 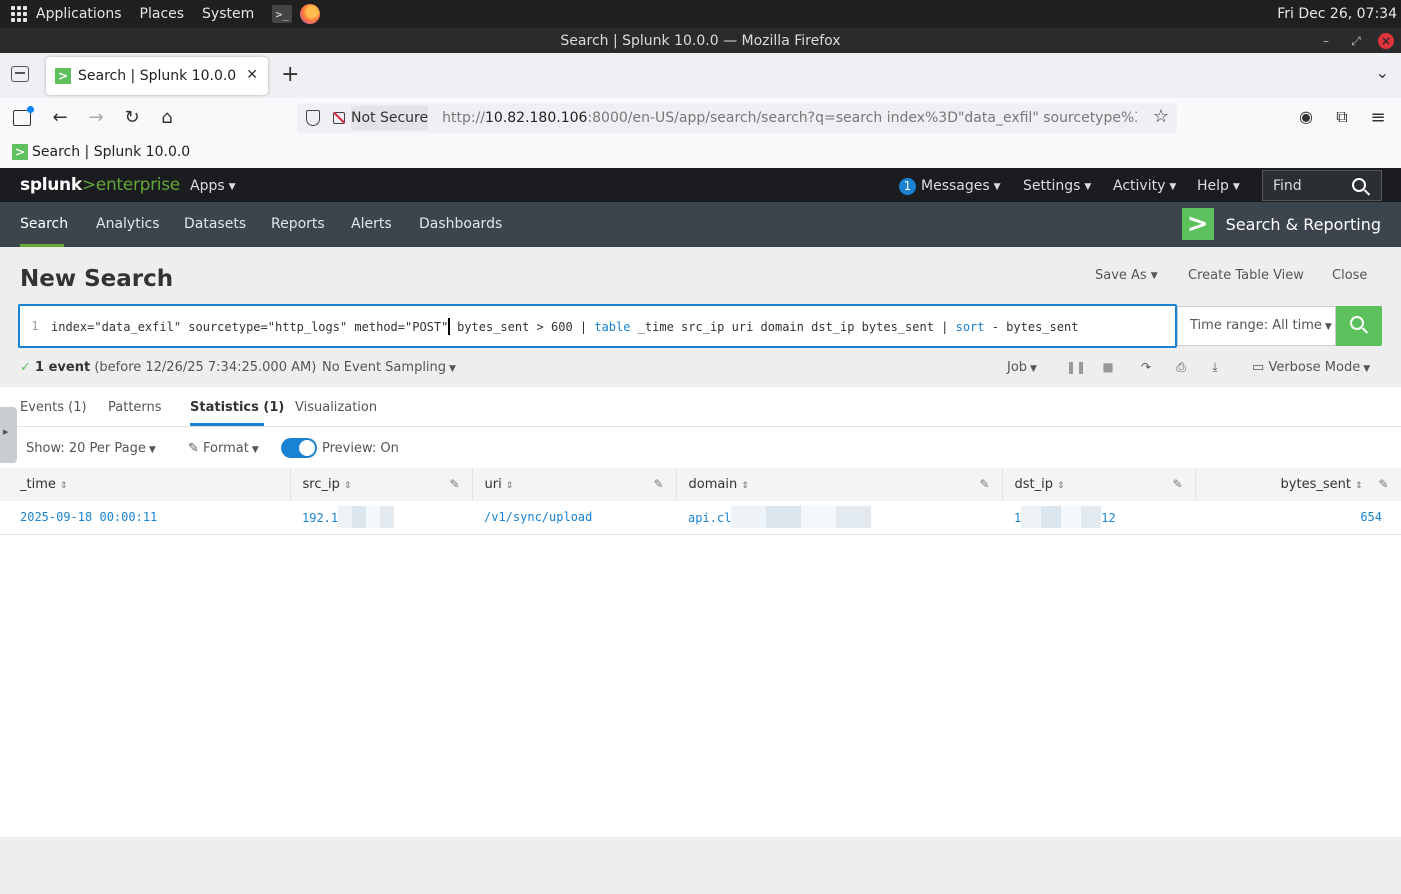 I want to click on search-icon, so click(x=1359, y=185).